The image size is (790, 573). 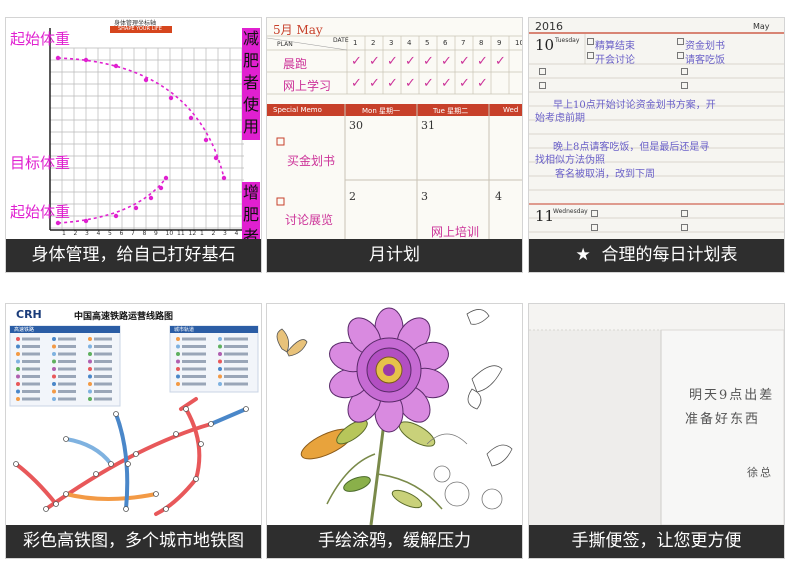 I want to click on plan-row-2: 网上学习, so click(x=307, y=86).